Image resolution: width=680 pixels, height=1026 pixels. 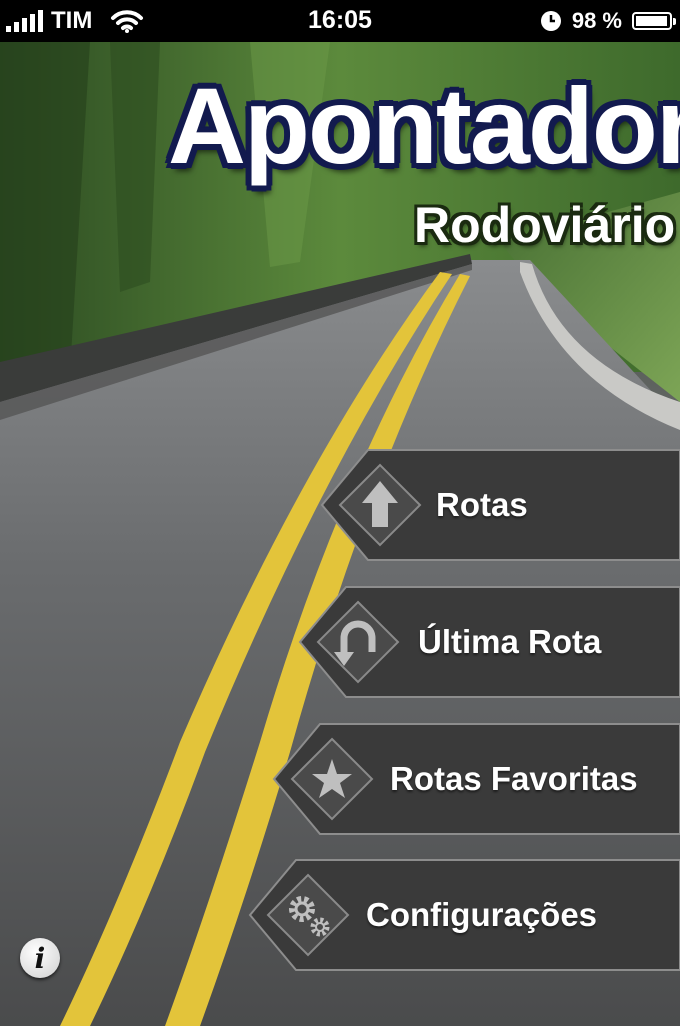 What do you see at coordinates (482, 914) in the screenshot?
I see `menu-label-configuracoes: Configurações` at bounding box center [482, 914].